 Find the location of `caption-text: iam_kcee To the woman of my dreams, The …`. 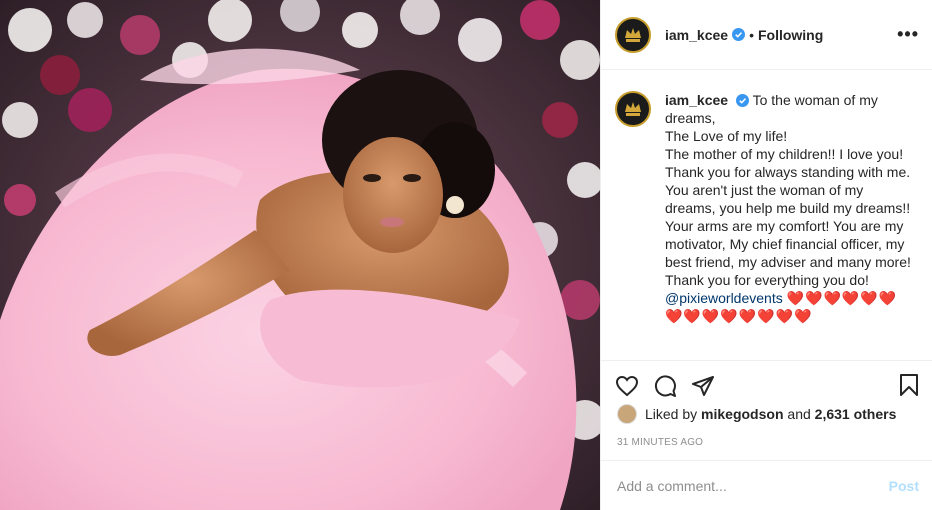

caption-text: iam_kcee To the woman of my dreams, The … is located at coordinates (790, 225).